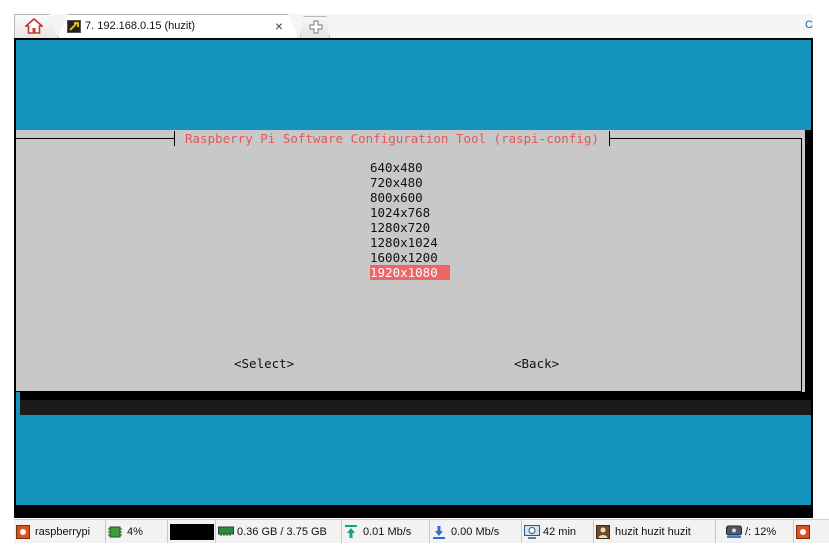 Image resolution: width=829 pixels, height=554 pixels. I want to click on upload-text: 0.01 Mb/s, so click(387, 531).